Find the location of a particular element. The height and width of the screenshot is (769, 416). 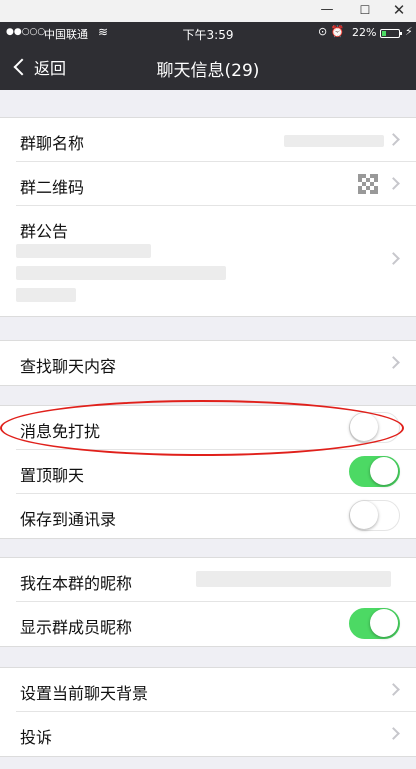

row-search-history: 查找聊天内容 is located at coordinates (216, 363).